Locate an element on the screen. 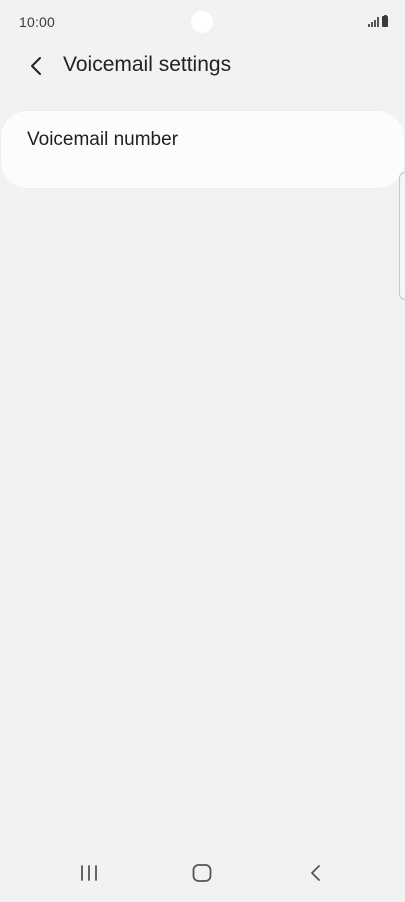 The height and width of the screenshot is (902, 405). status-icons is located at coordinates (378, 20).